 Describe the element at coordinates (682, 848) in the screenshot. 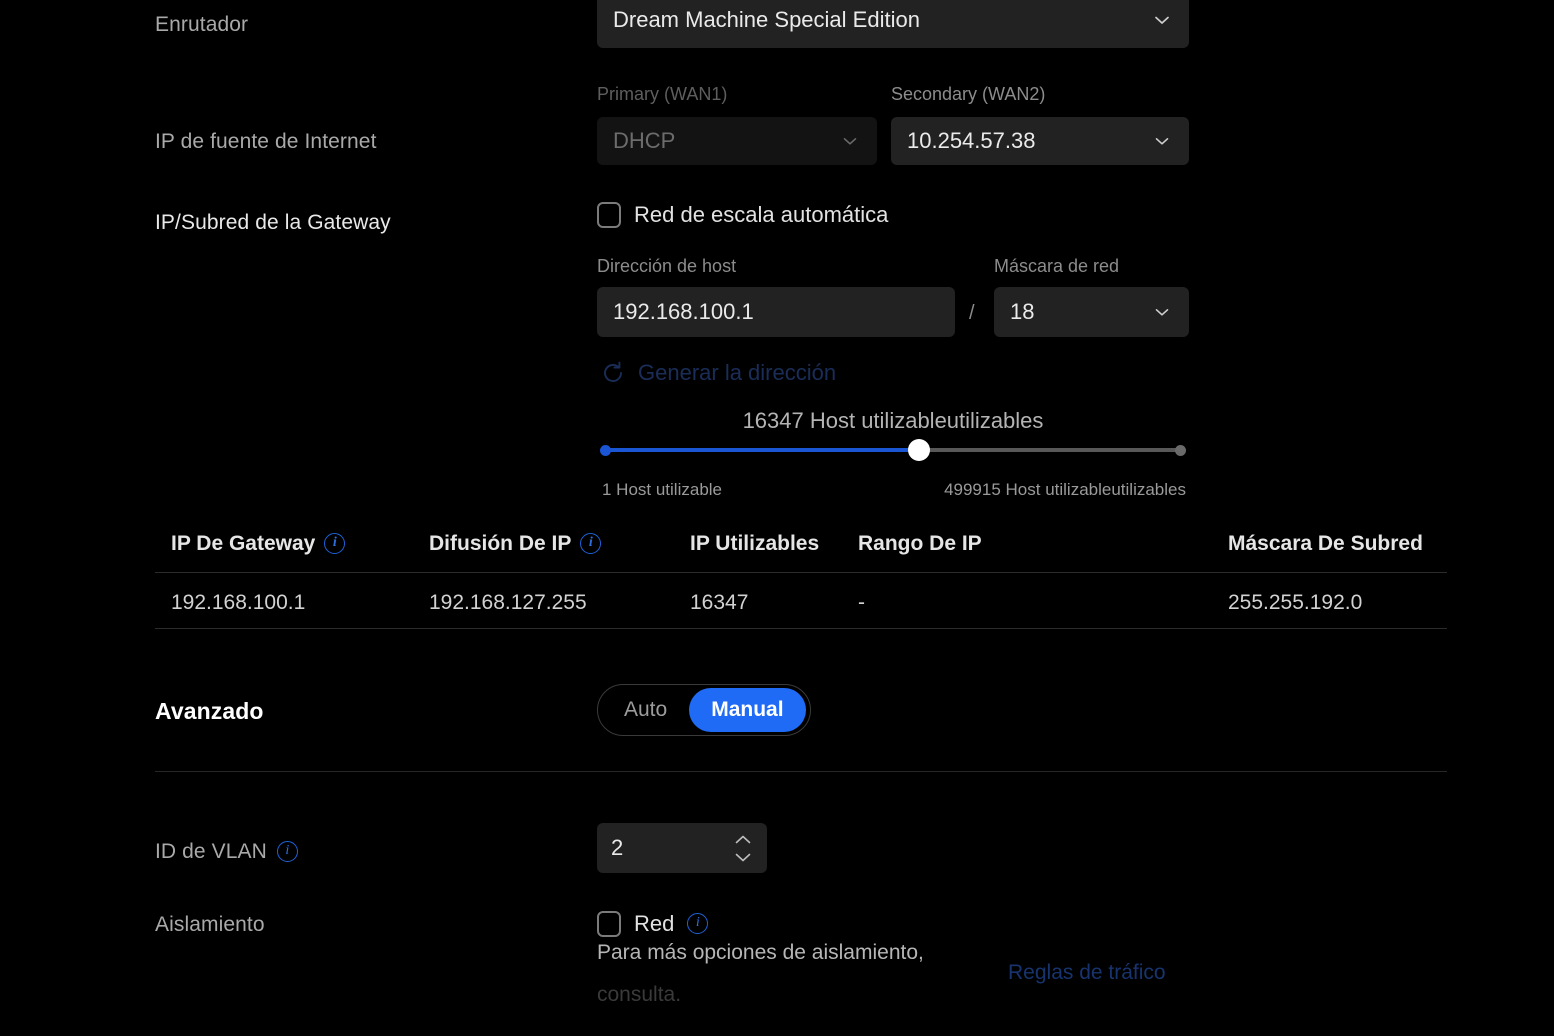

I see `vlan-id-stepper: 2` at that location.